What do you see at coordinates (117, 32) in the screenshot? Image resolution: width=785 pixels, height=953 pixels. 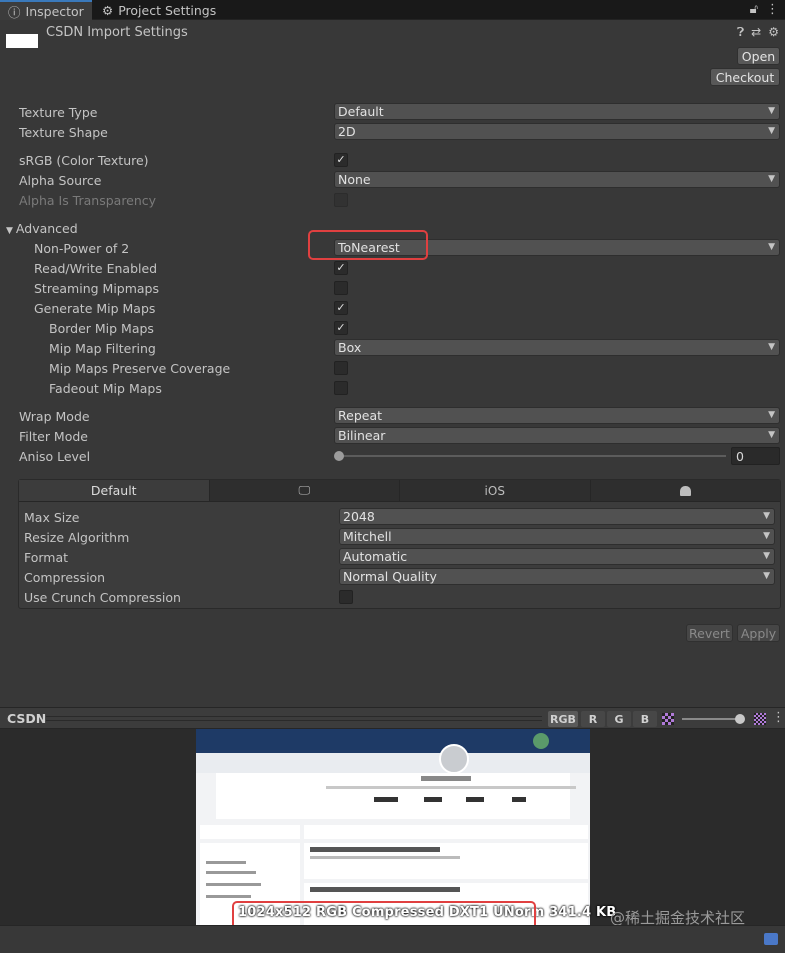 I see `asset-title: CSDN Import Settings` at bounding box center [117, 32].